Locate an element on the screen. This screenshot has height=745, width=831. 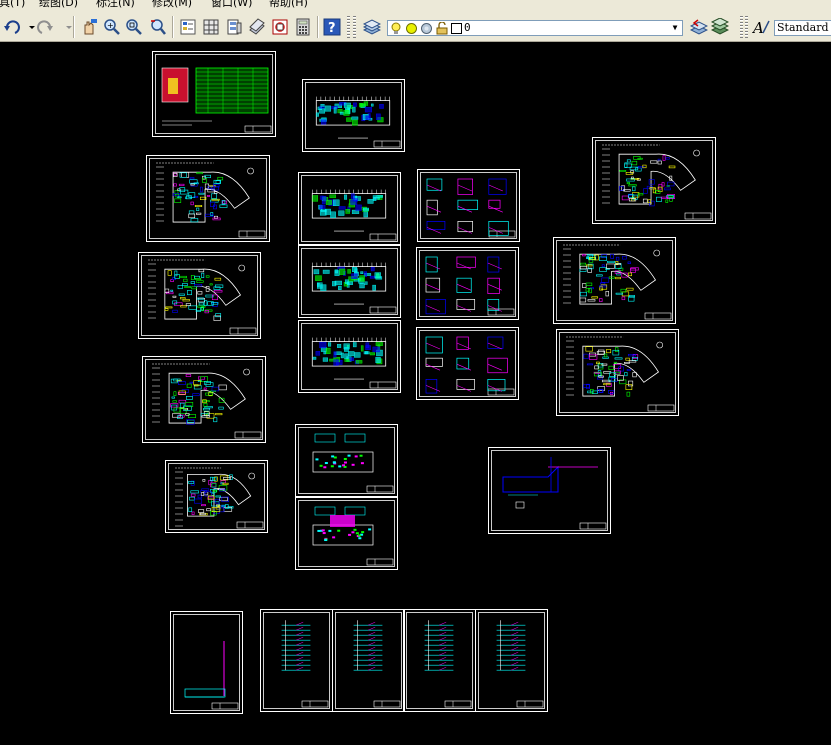
svg-text: A is located at coordinates (758, 27).